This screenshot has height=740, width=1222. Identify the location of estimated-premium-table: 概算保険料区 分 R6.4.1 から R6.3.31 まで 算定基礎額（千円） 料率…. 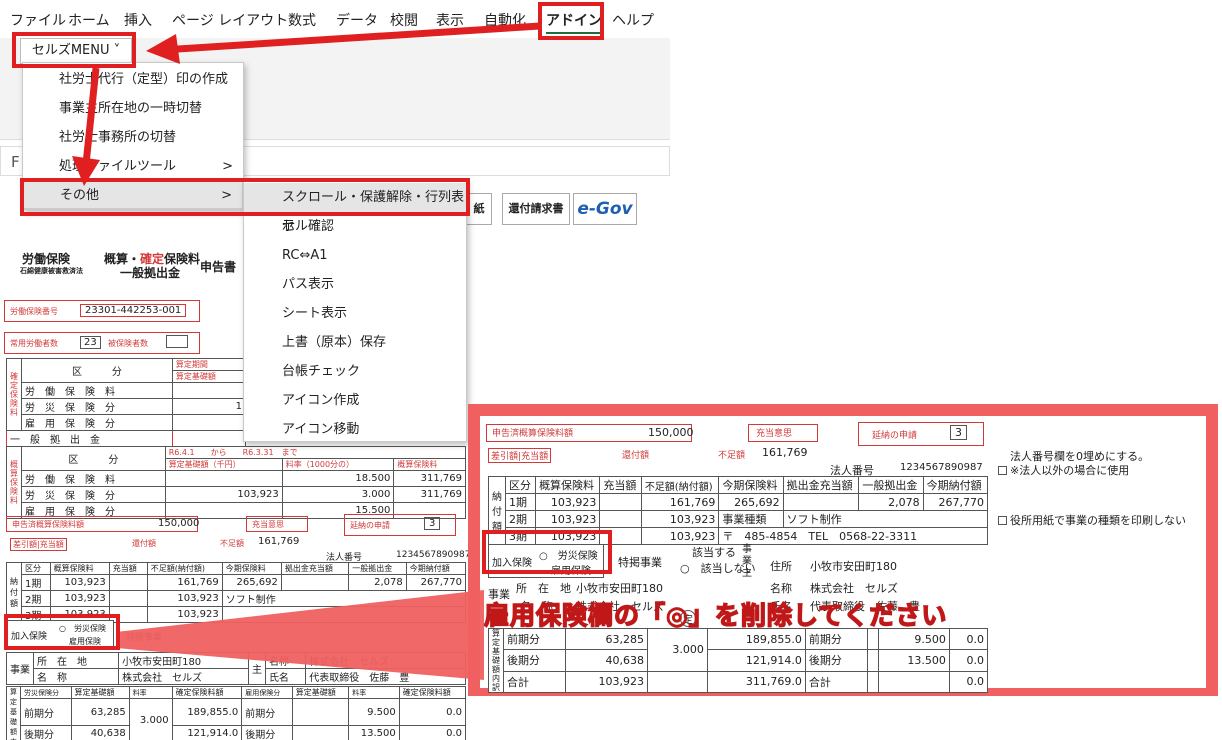
(236, 482).